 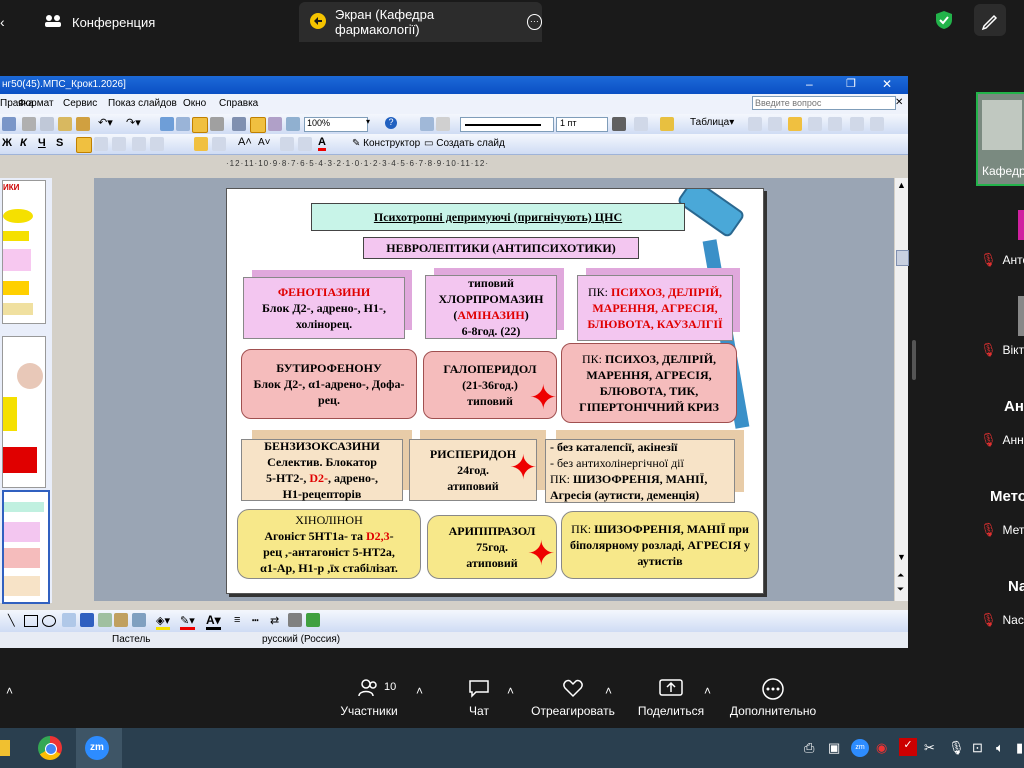 I want to click on participant-row: 🎙︎ Анто, so click(x=1002, y=260).